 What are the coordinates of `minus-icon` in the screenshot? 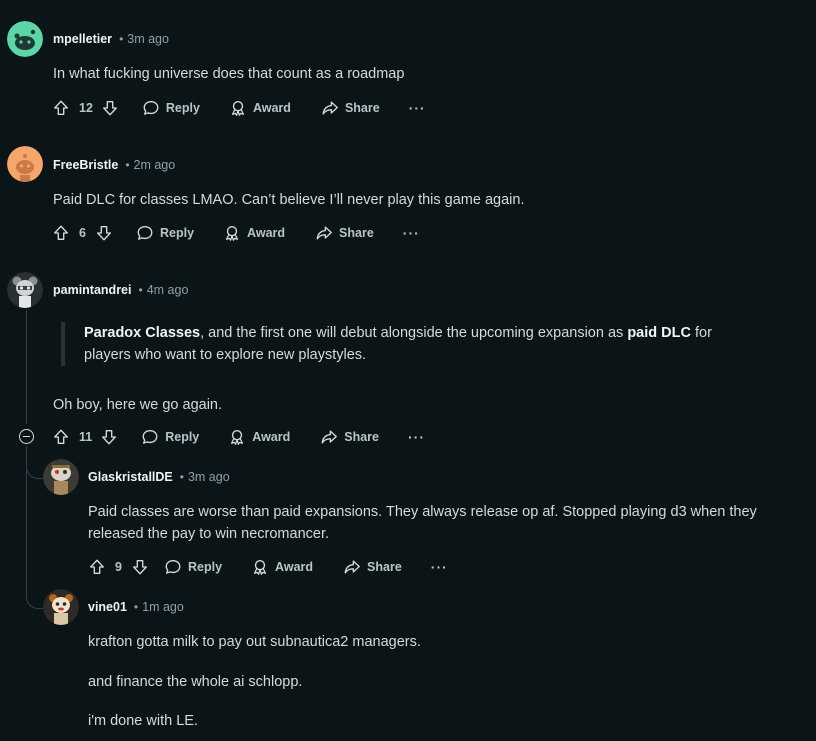 It's located at (26, 436).